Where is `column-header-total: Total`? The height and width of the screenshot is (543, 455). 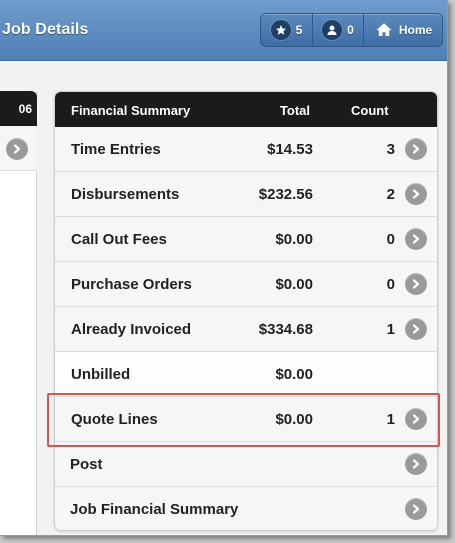
column-header-total: Total is located at coordinates (294, 110).